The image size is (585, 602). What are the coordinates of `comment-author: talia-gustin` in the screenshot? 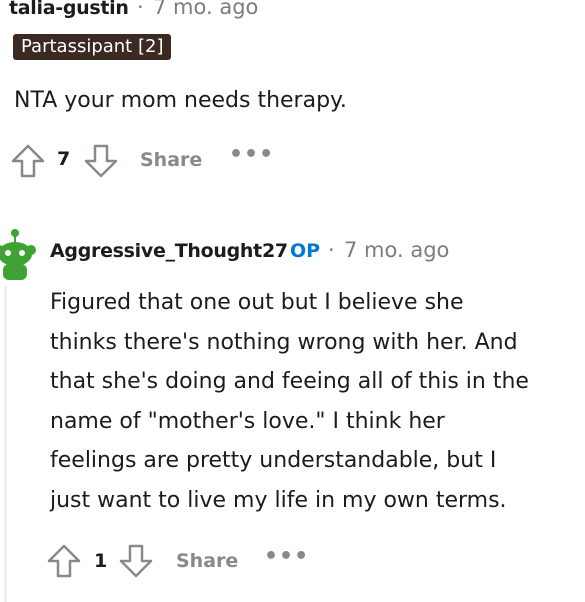 It's located at (69, 9).